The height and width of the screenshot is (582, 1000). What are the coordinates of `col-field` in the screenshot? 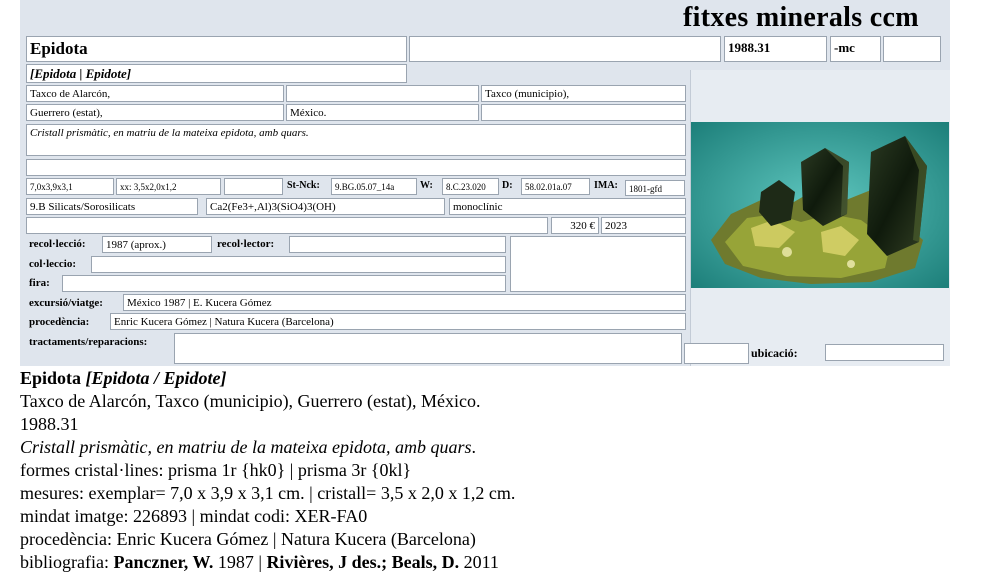 It's located at (298, 264).